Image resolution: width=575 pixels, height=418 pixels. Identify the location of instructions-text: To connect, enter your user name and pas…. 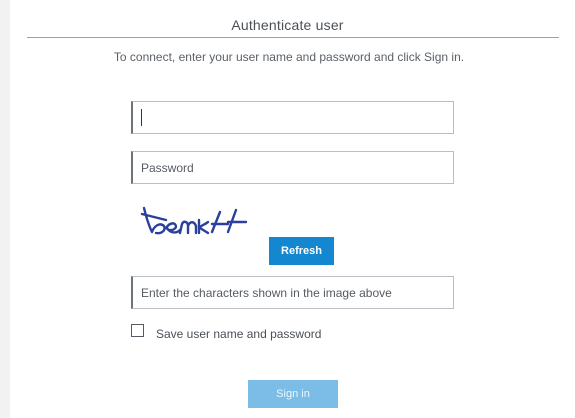
(289, 57).